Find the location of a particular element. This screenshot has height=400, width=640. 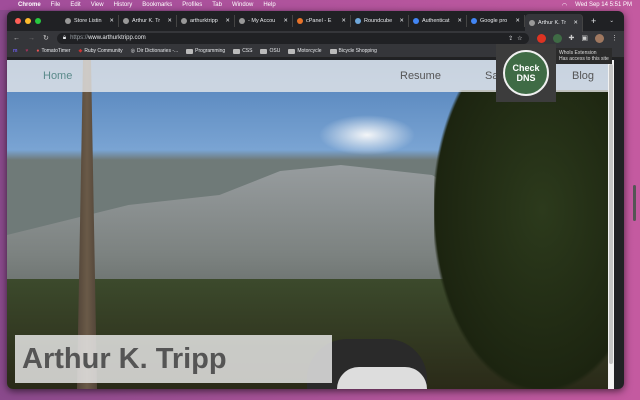

zoom-window-button is located at coordinates (38, 21).